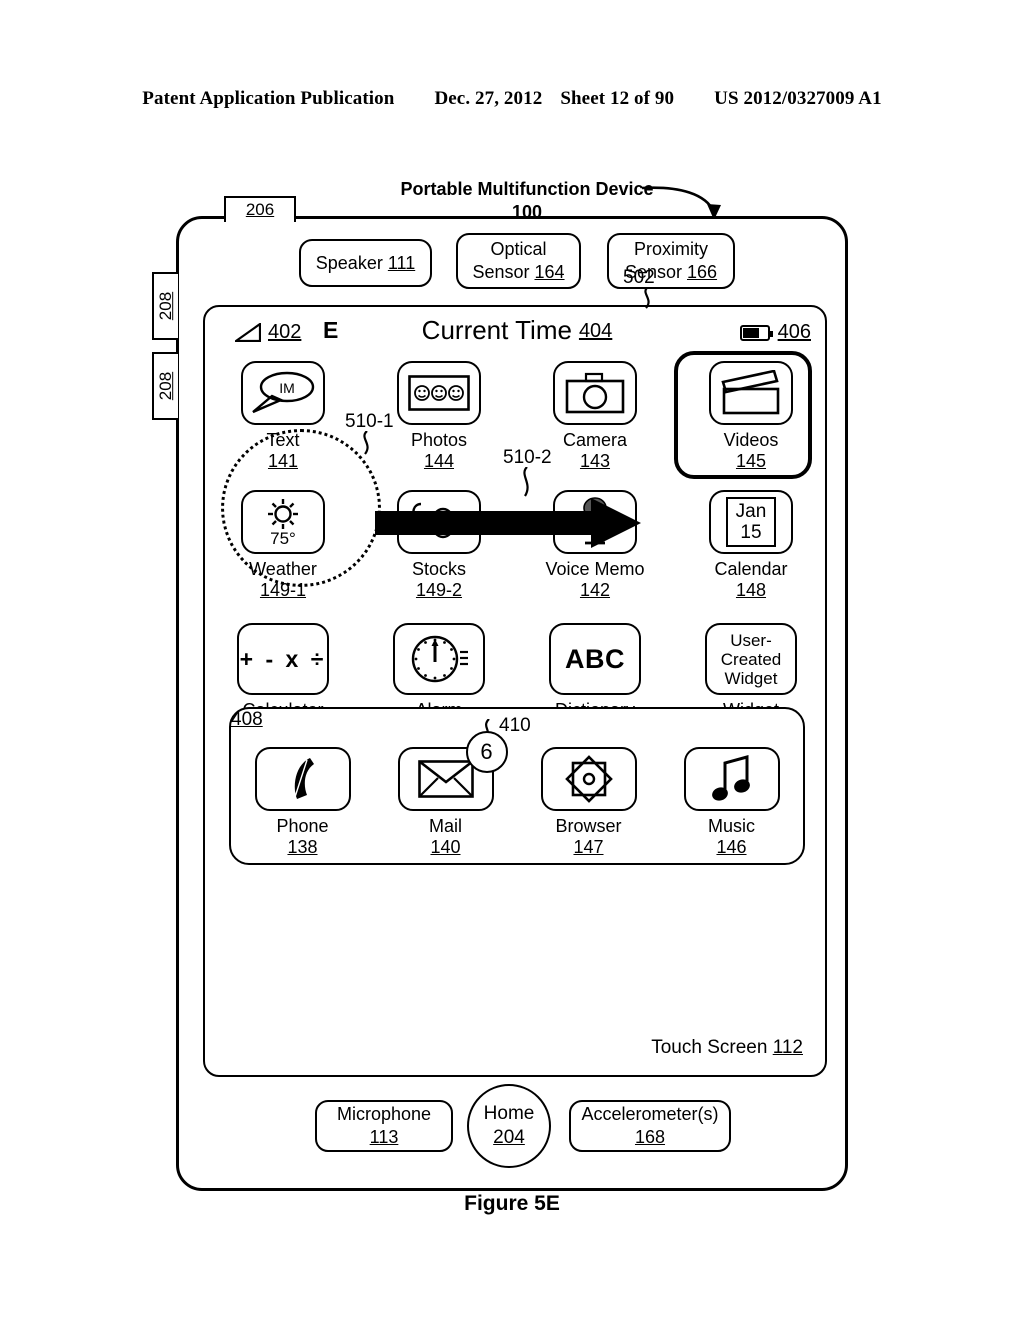  I want to click on calendar-day: 15, so click(751, 532).